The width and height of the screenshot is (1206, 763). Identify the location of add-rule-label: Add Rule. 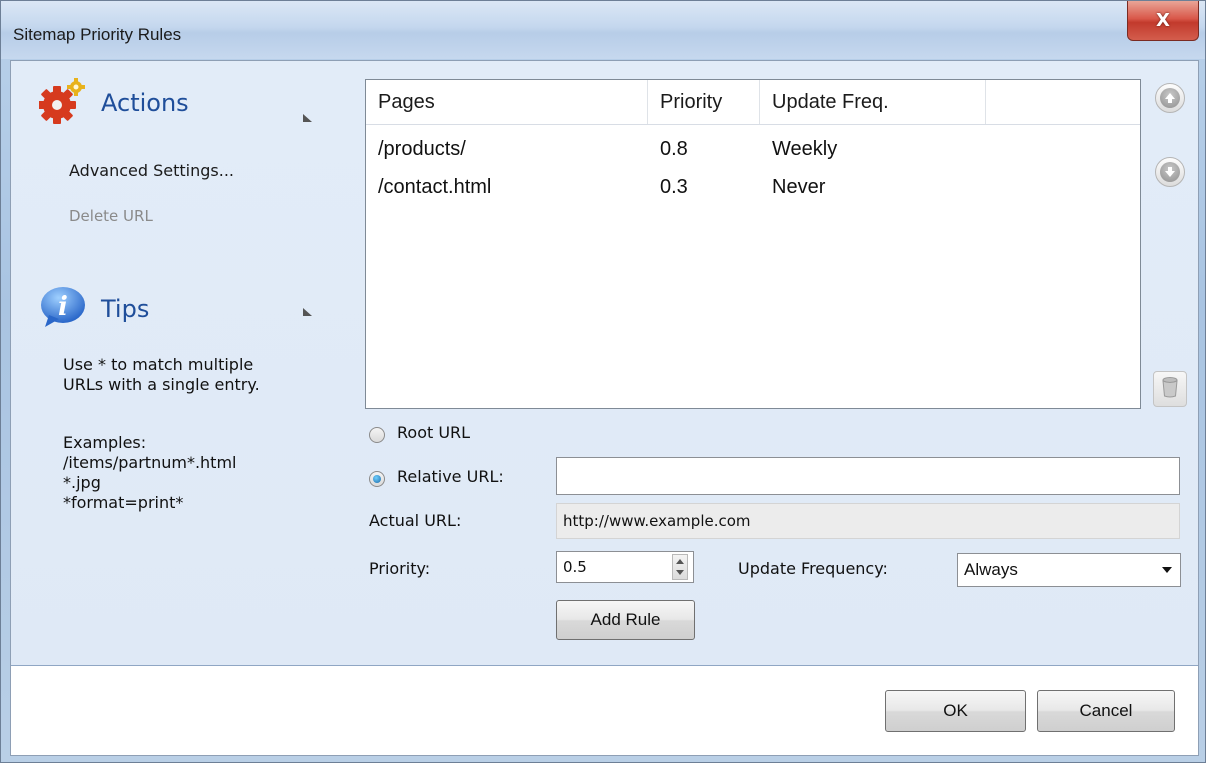
(625, 619).